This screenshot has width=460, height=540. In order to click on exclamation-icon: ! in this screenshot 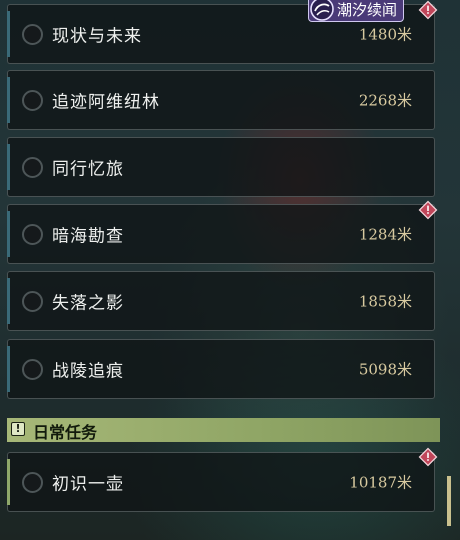, I will do `click(18, 429)`.